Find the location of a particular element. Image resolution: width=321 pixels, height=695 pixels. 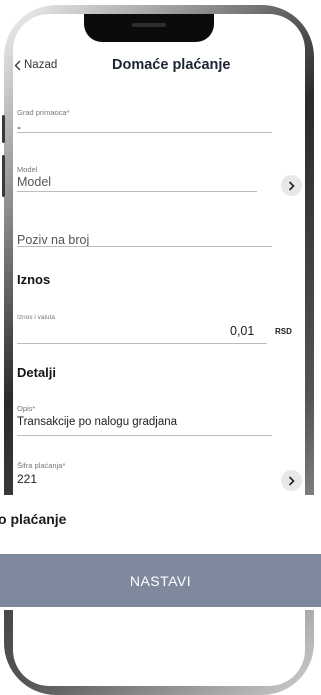

payment-code-select-button is located at coordinates (291, 480).